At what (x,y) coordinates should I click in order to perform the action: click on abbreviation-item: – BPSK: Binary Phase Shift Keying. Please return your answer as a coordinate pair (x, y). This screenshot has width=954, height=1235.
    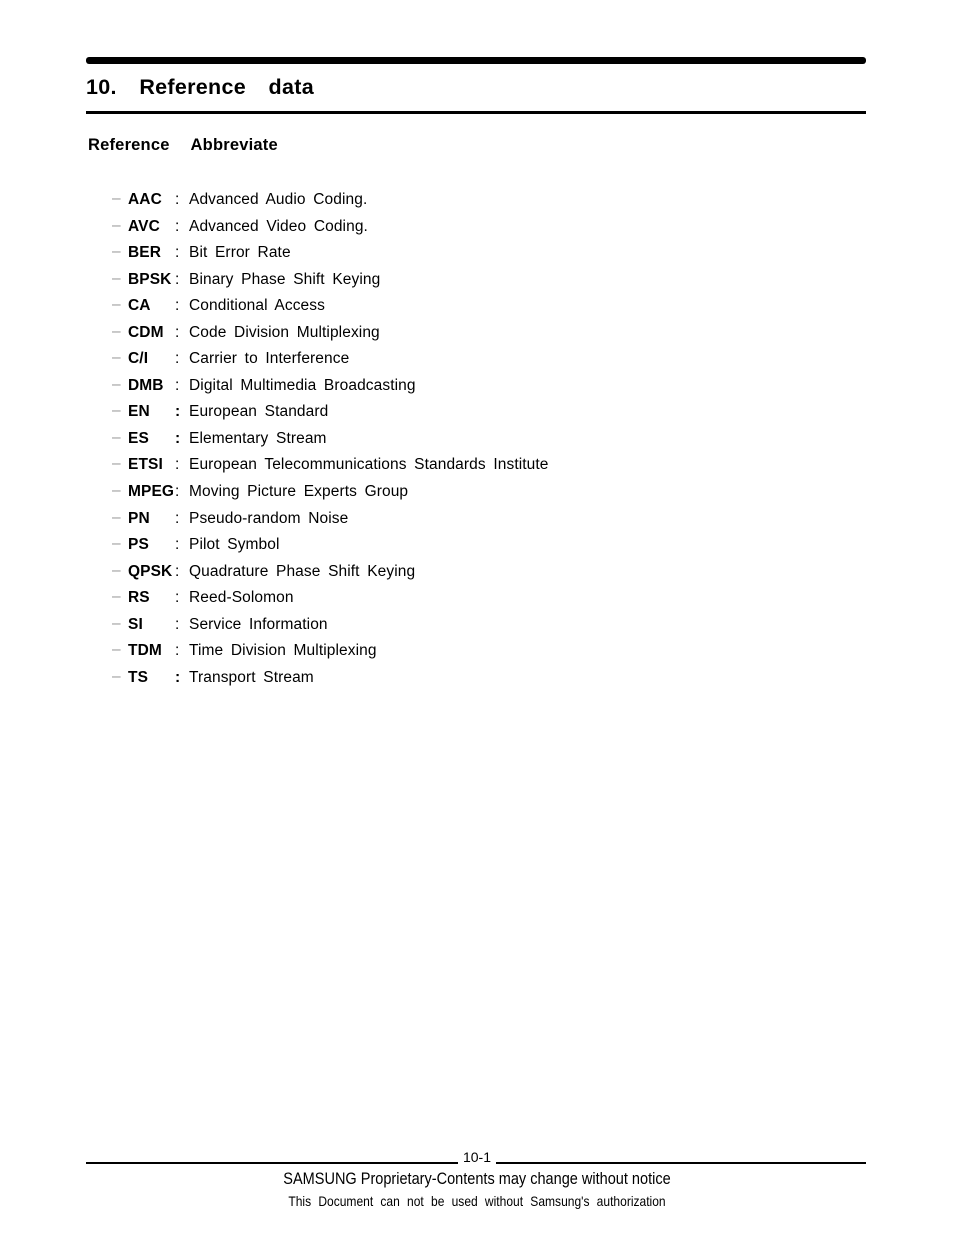
    Looking at the image, I should click on (492, 279).